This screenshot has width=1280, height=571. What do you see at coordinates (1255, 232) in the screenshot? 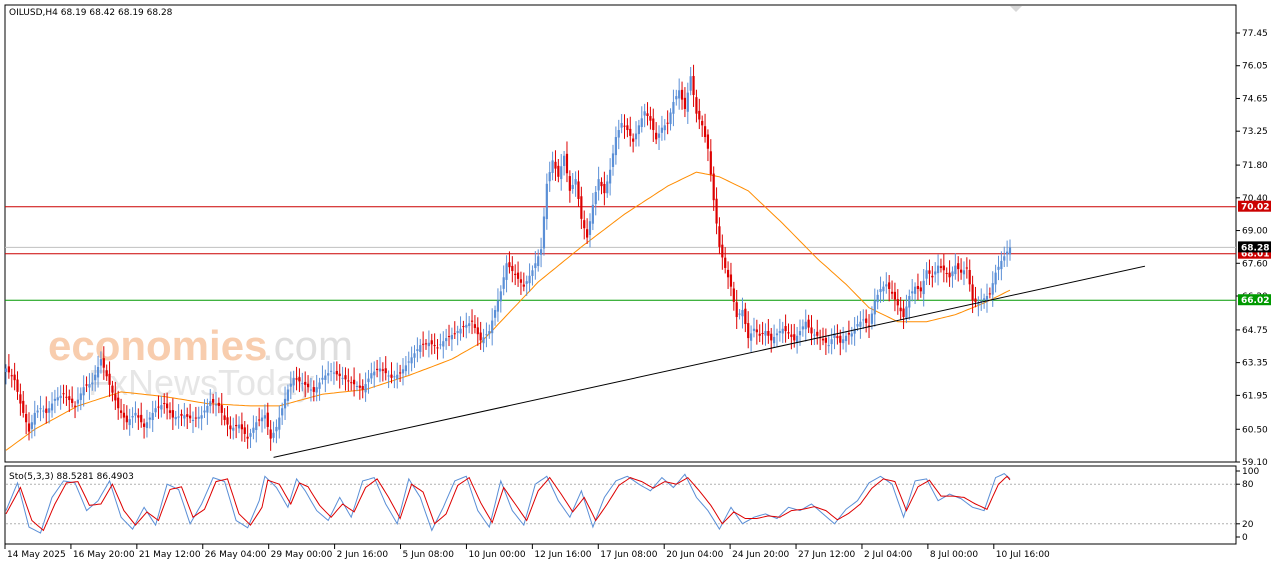
I see `price-tick-label: 69.00` at bounding box center [1255, 232].